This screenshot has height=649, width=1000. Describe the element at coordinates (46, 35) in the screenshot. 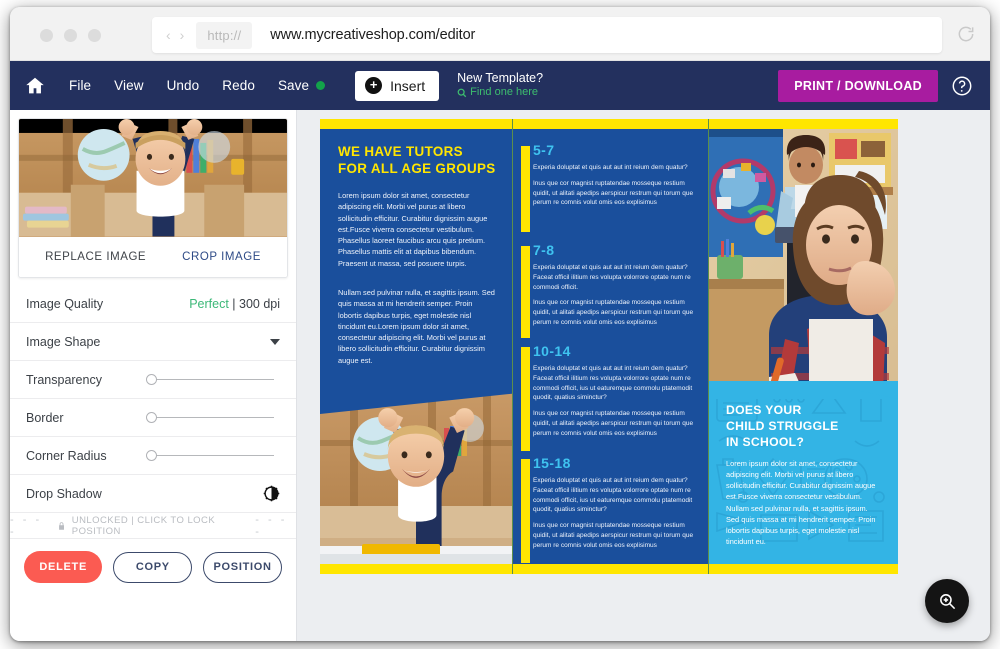

I see `close-window-button` at that location.